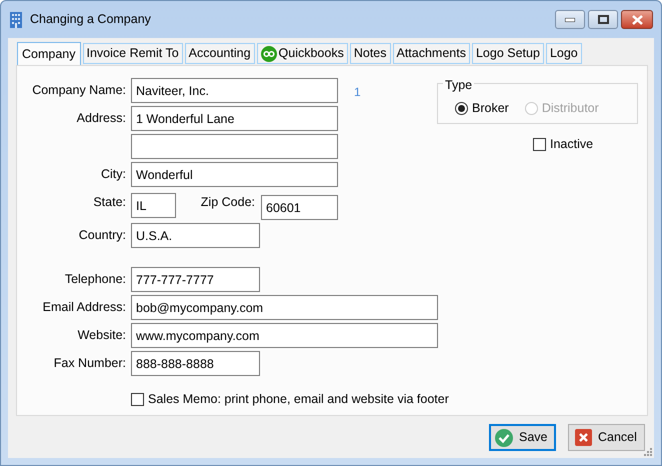  What do you see at coordinates (234, 146) in the screenshot?
I see `input-field` at bounding box center [234, 146].